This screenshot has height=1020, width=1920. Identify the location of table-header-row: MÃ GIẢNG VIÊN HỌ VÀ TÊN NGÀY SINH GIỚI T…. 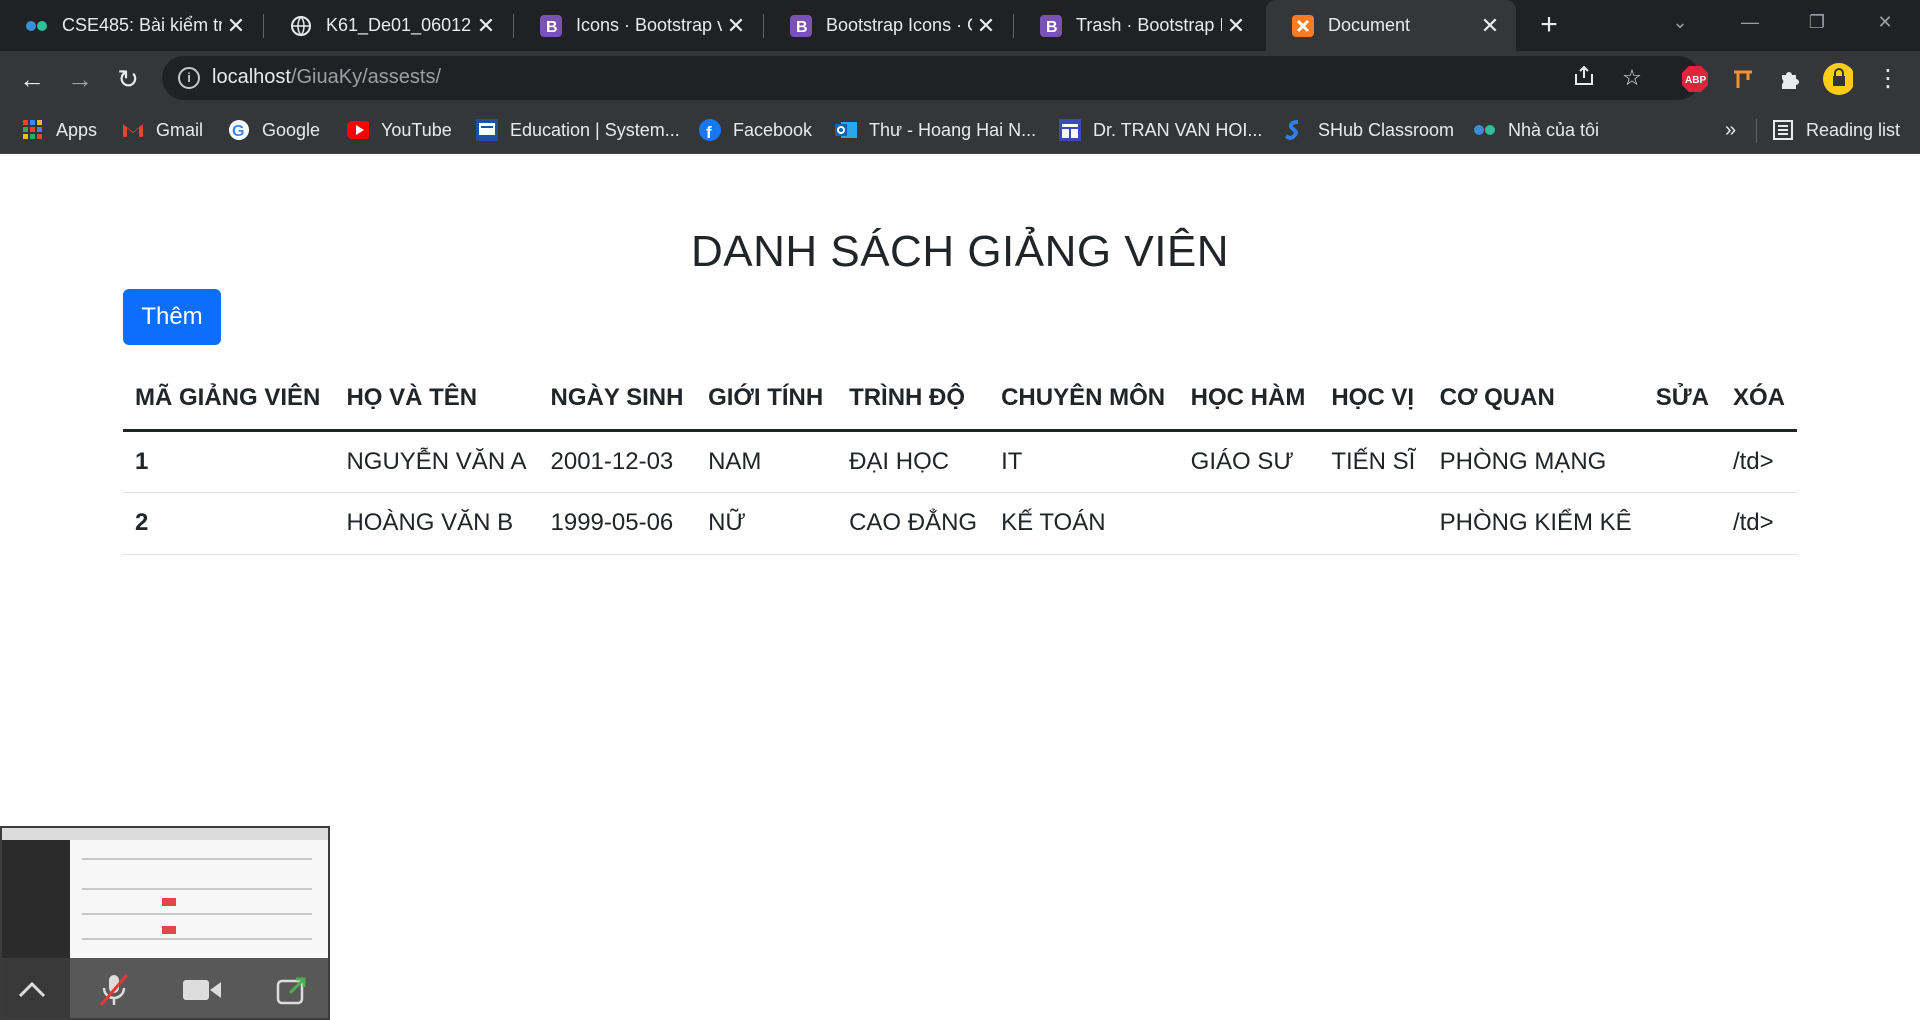
(960, 400).